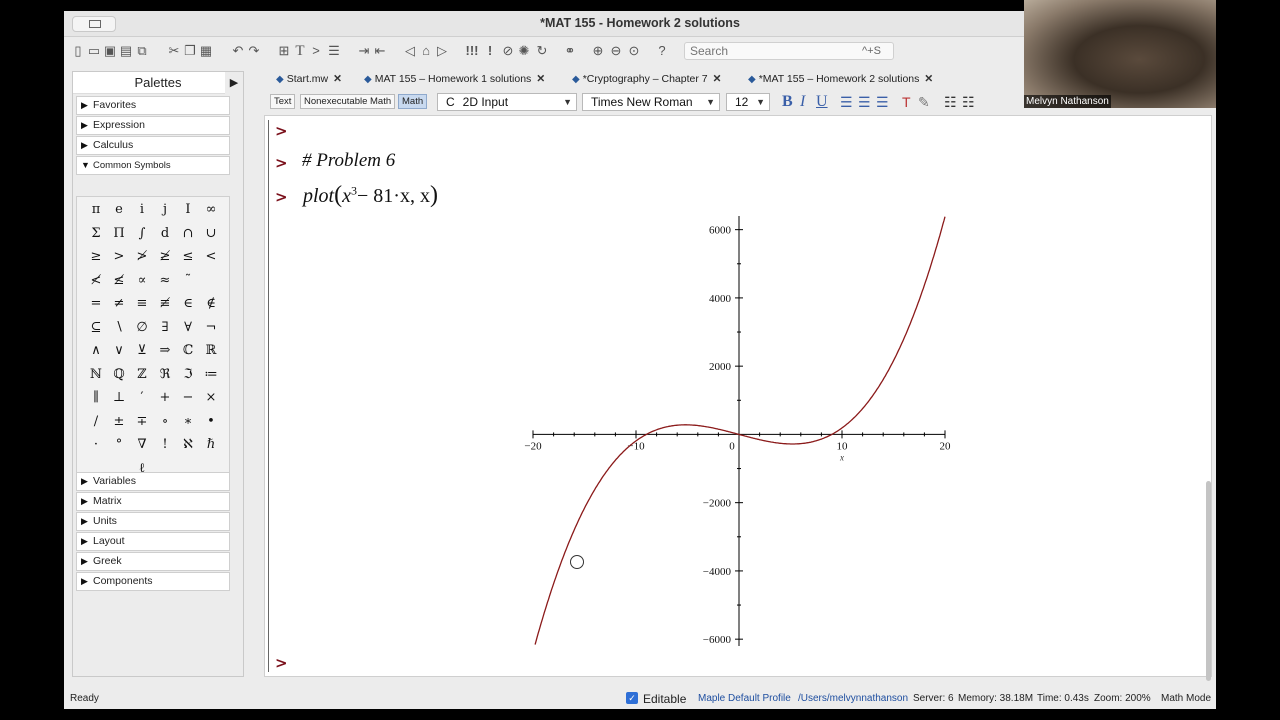 This screenshot has width=1280, height=720. Describe the element at coordinates (413, 101) in the screenshot. I see `math-mode-button: Math` at that location.